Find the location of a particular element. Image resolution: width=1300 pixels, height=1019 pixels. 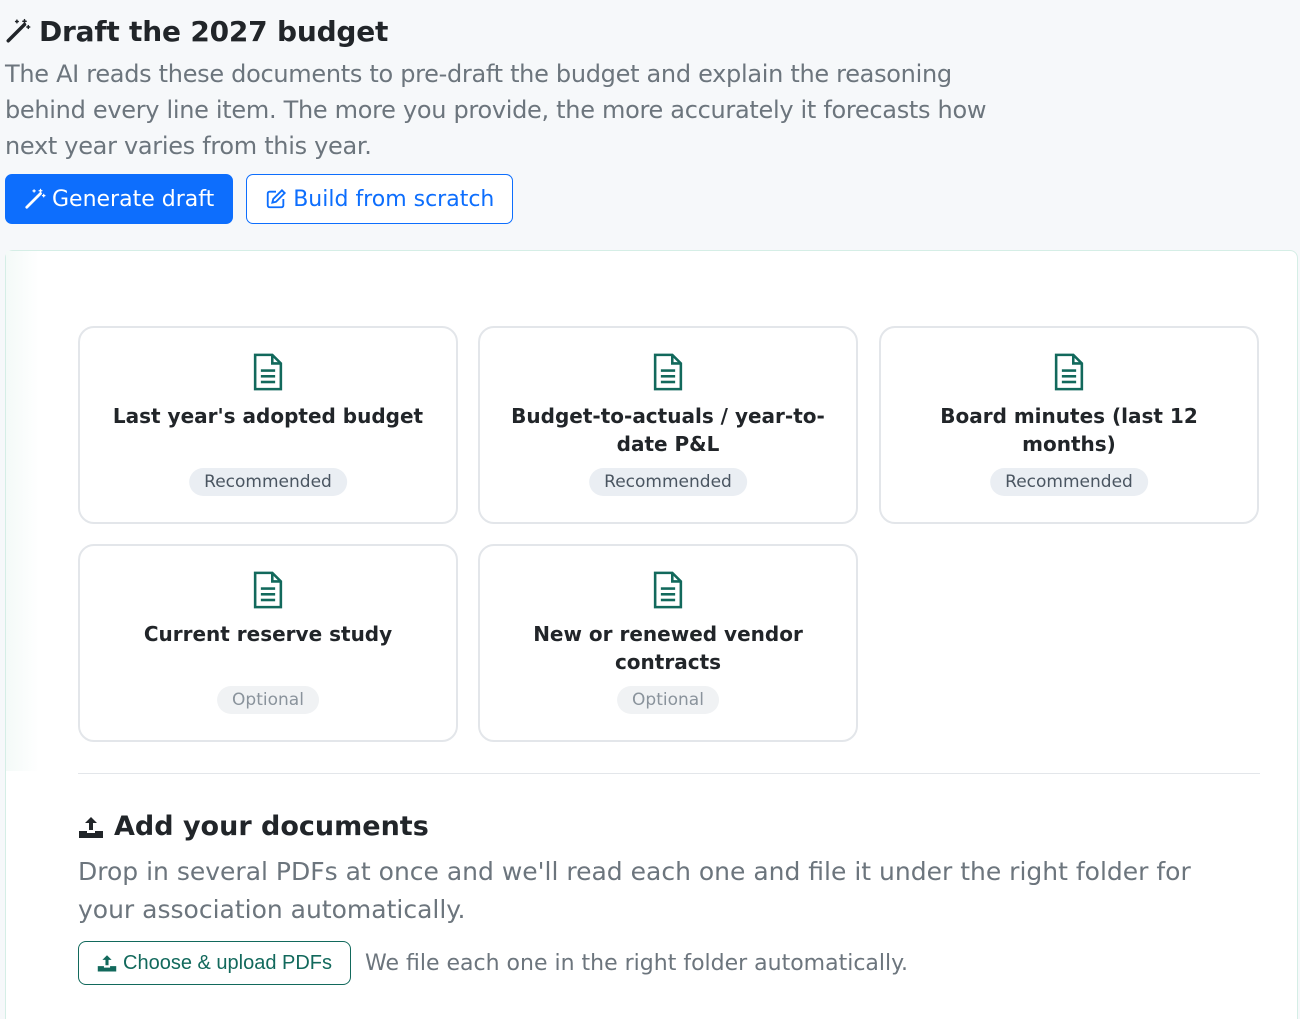

build-from-scratch-button: Build from scratch is located at coordinates (380, 199).